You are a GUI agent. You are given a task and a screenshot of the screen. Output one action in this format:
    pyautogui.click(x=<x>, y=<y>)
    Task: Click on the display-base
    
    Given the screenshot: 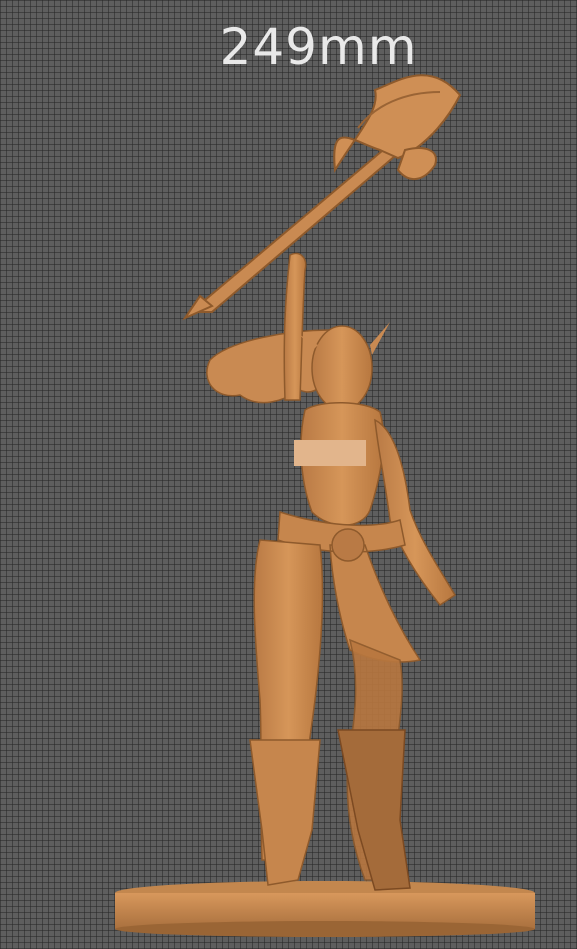 What is the action you would take?
    pyautogui.click(x=325, y=909)
    